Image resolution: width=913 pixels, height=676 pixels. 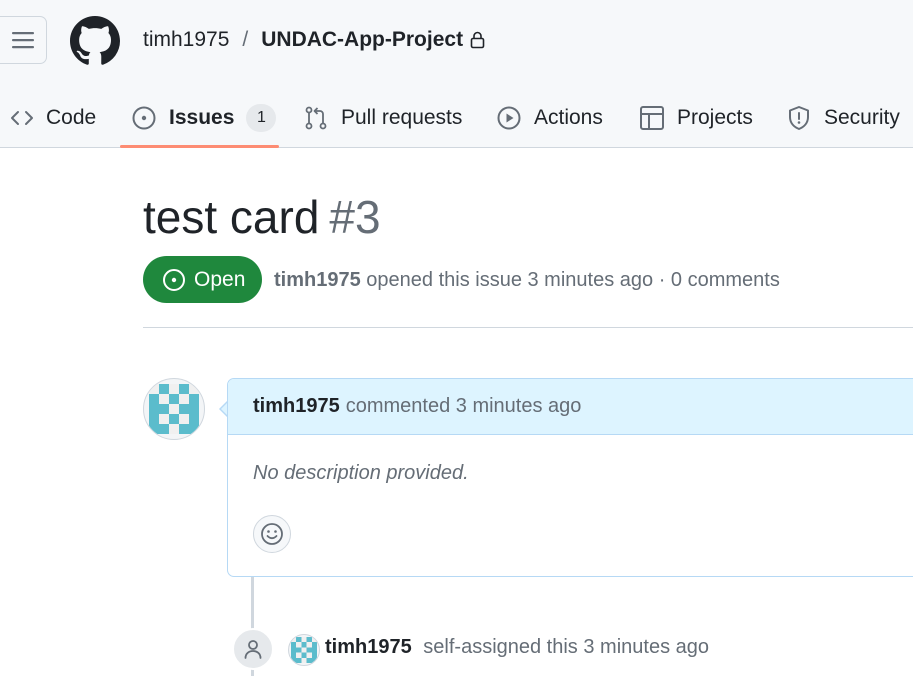 What do you see at coordinates (22, 118) in the screenshot?
I see `code-icon` at bounding box center [22, 118].